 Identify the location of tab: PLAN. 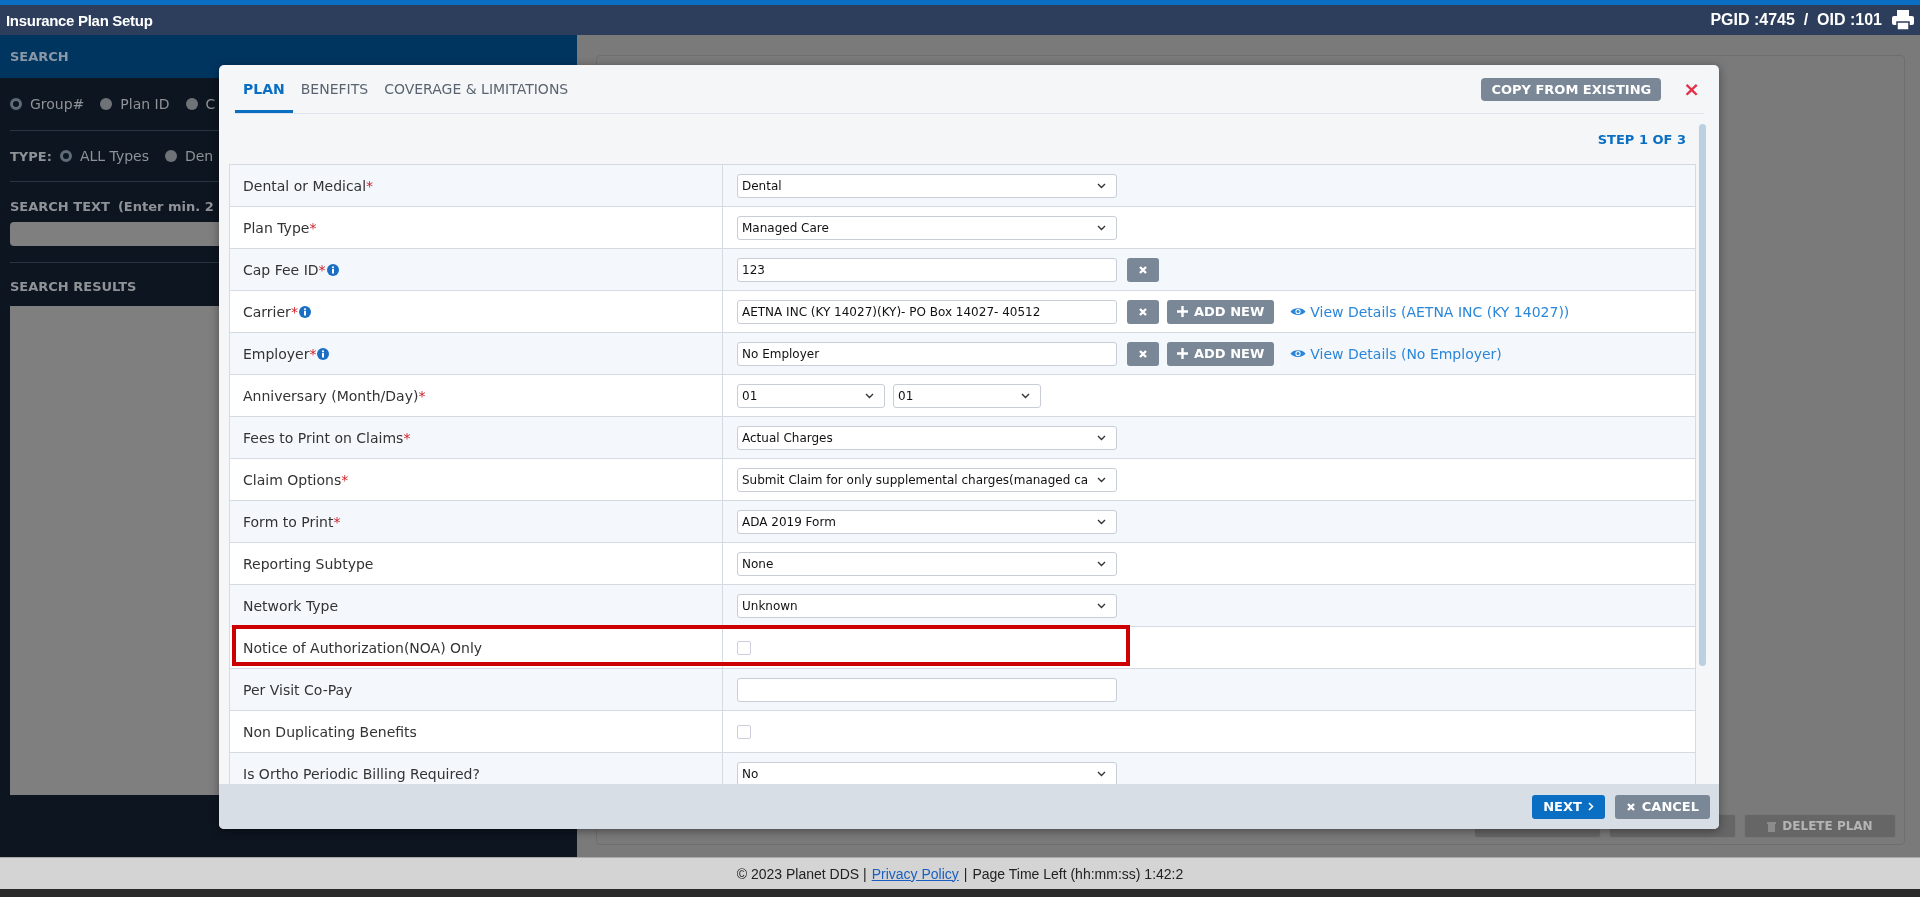
(264, 90).